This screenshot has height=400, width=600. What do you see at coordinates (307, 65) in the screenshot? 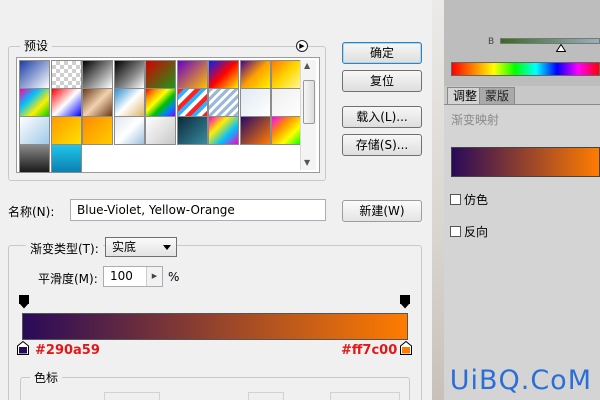
I see `scroll-up-icon: ▲` at bounding box center [307, 65].